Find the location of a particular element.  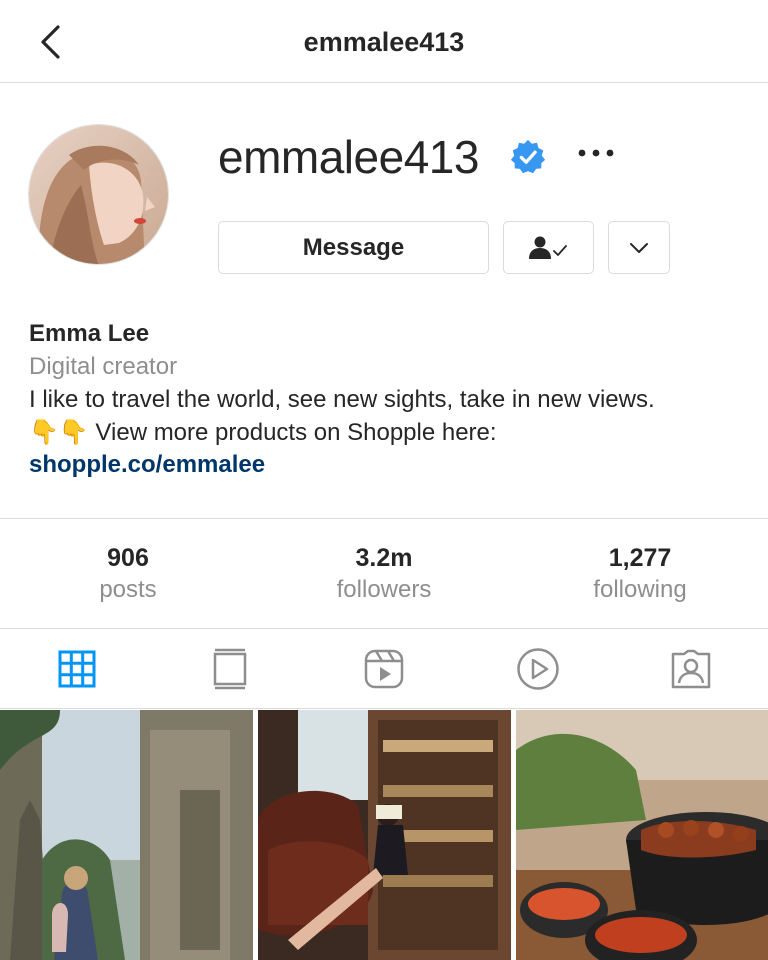

tab-posts-grid is located at coordinates (77, 669).